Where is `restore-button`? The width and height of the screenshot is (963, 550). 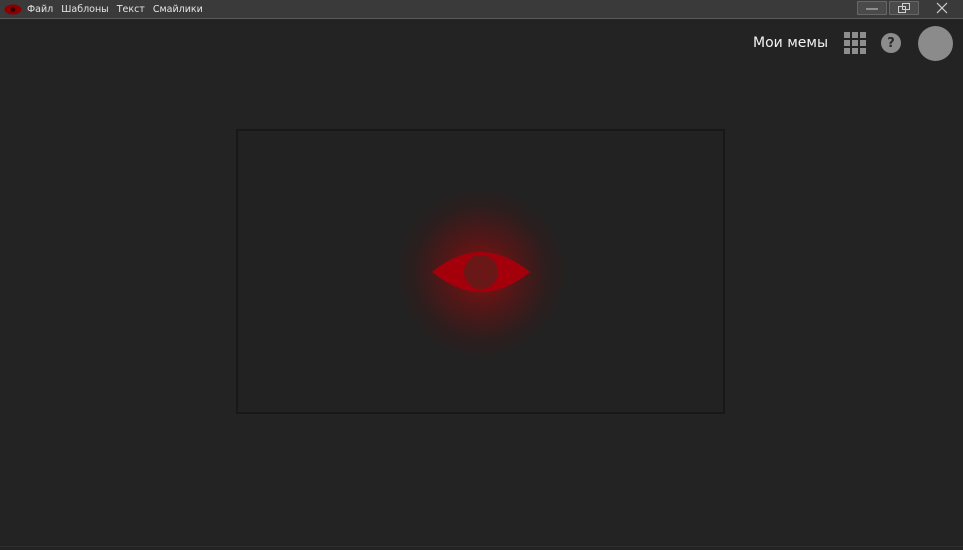 restore-button is located at coordinates (904, 8).